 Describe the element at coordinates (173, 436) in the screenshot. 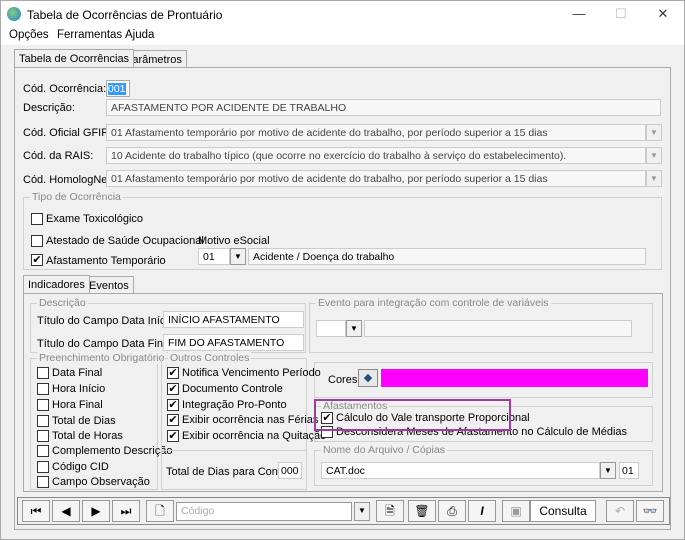

I see `quitacao-checkbox: ✔` at that location.